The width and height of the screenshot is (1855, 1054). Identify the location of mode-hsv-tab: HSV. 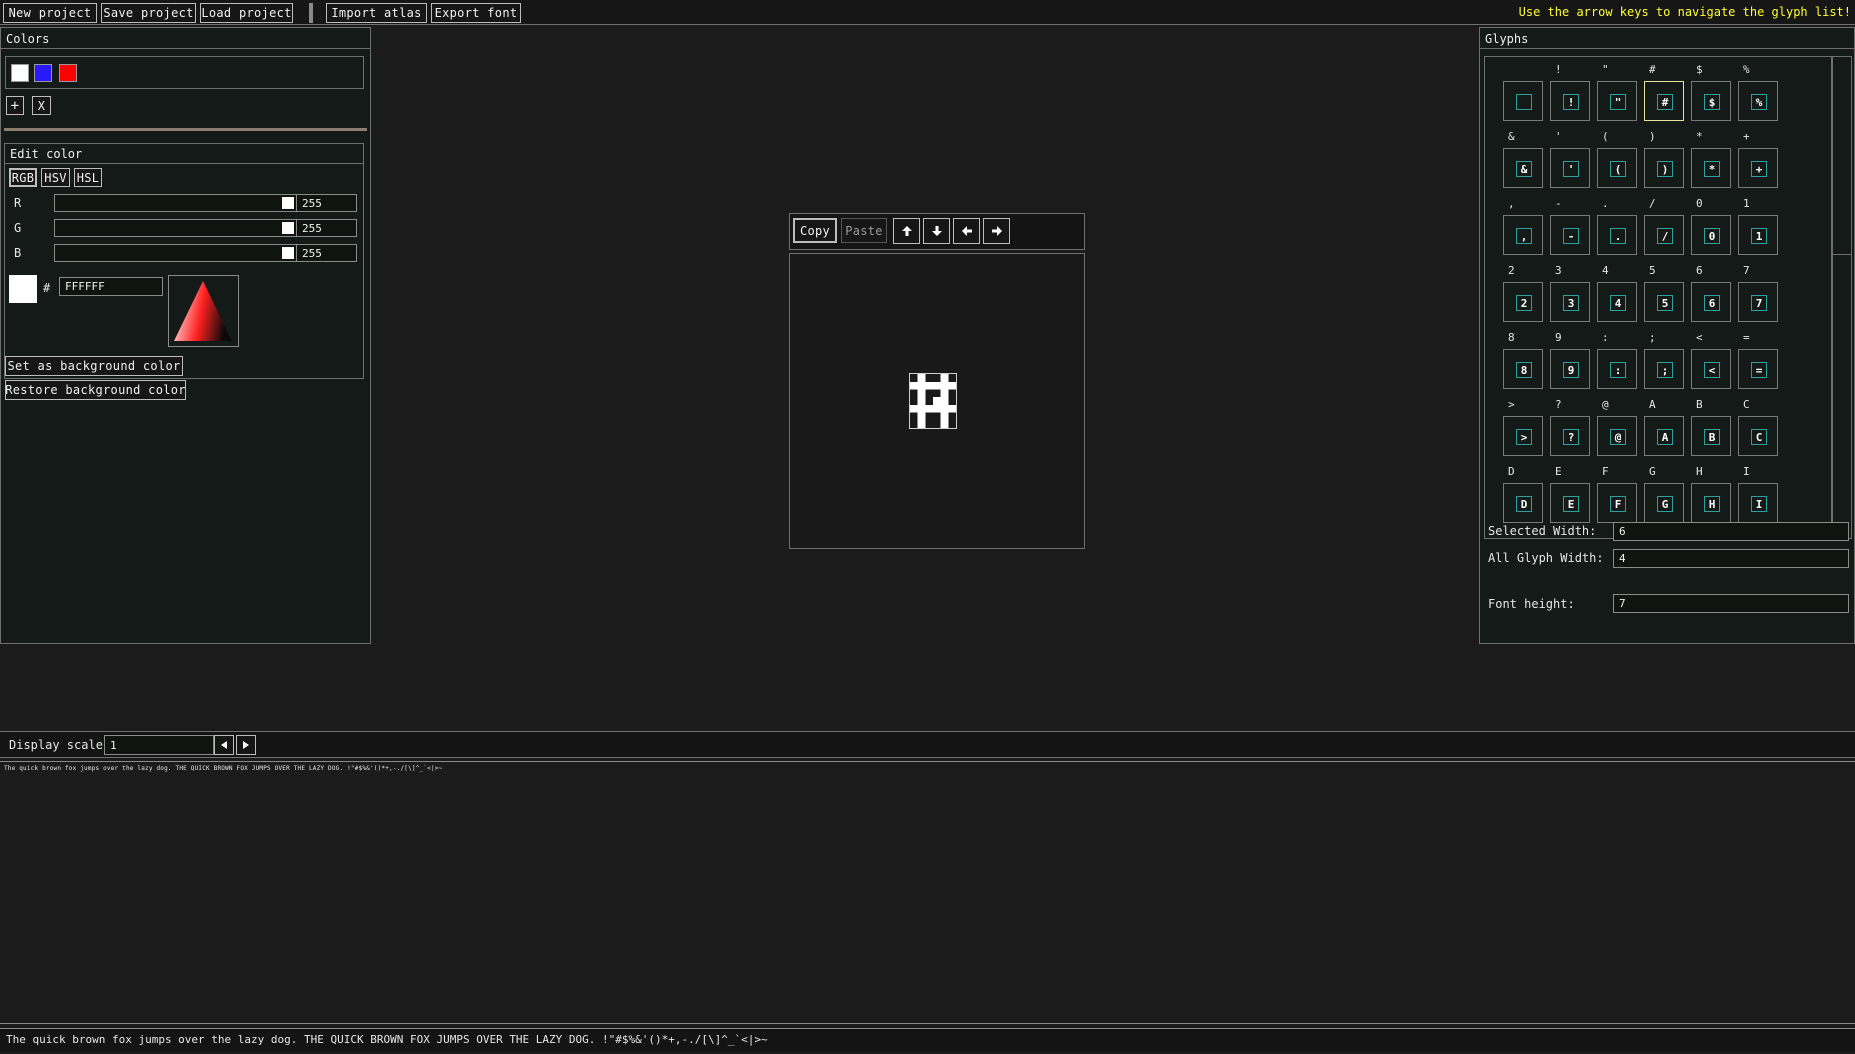
(55, 177).